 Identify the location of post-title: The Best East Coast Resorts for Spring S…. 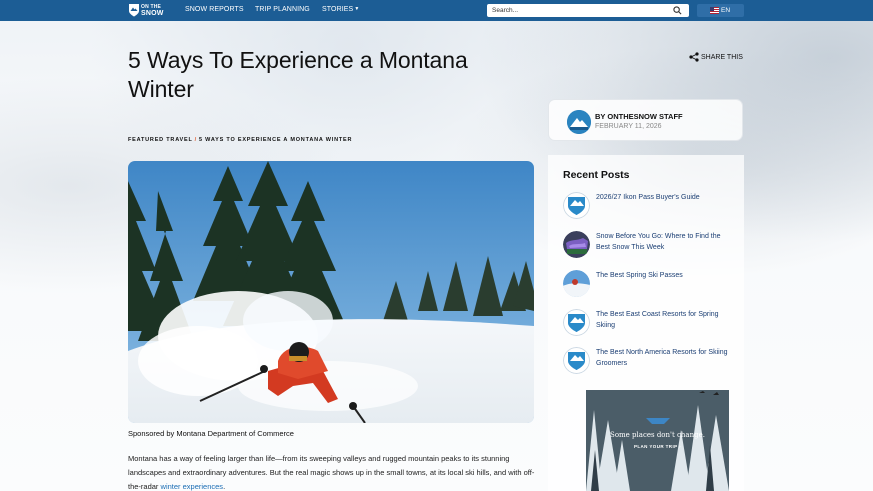
(666, 320).